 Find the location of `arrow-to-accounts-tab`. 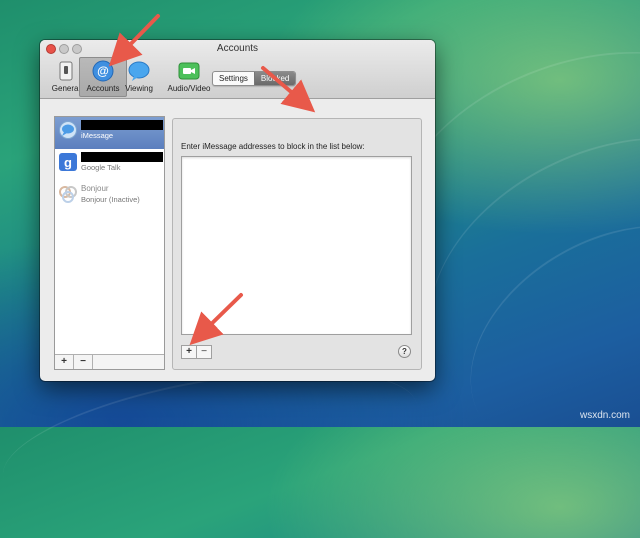

arrow-to-accounts-tab is located at coordinates (134, 40).